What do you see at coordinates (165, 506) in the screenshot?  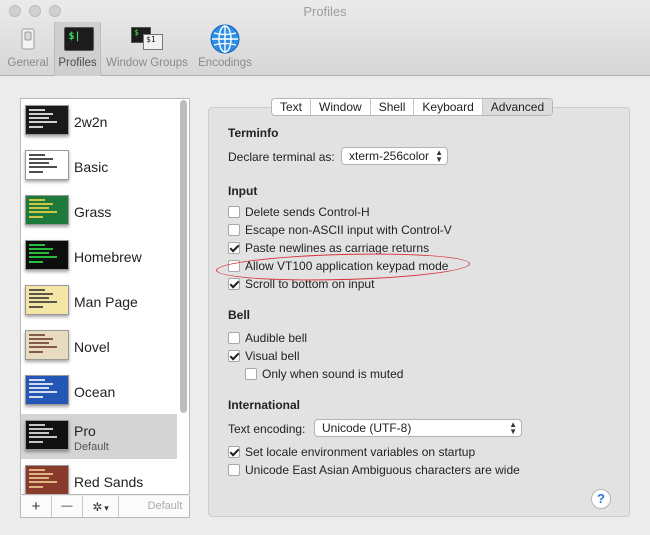 I see `set-default-button: Default` at bounding box center [165, 506].